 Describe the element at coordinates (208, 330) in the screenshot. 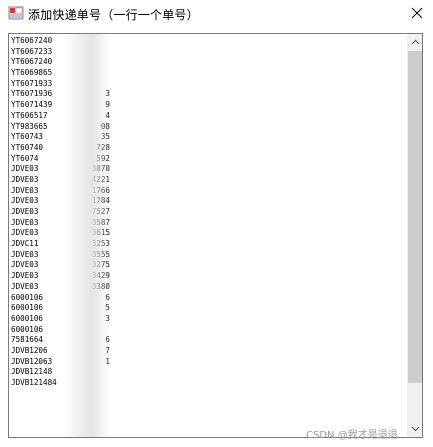

I see `tracking-number-line: 6000106` at that location.